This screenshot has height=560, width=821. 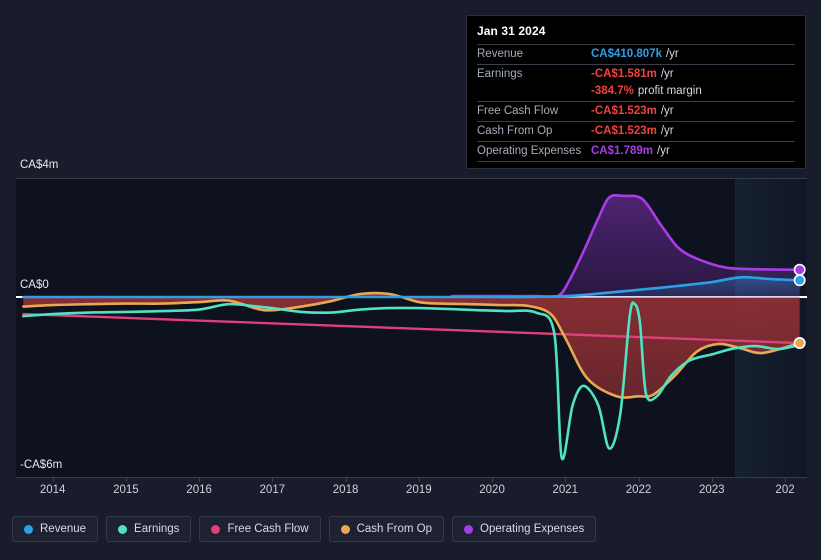 I want to click on tooltip-row-suffix: profit margin, so click(x=669, y=91).